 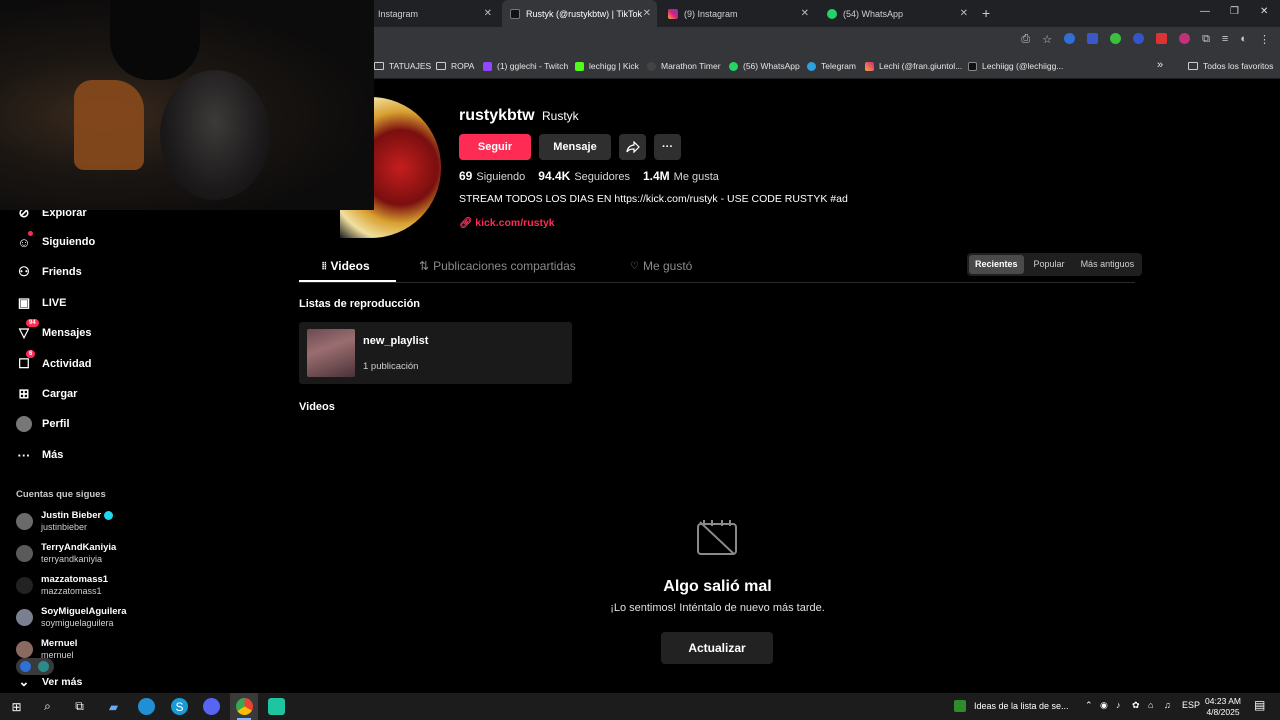 I want to click on restore-icon: ❐, so click(x=1234, y=11).